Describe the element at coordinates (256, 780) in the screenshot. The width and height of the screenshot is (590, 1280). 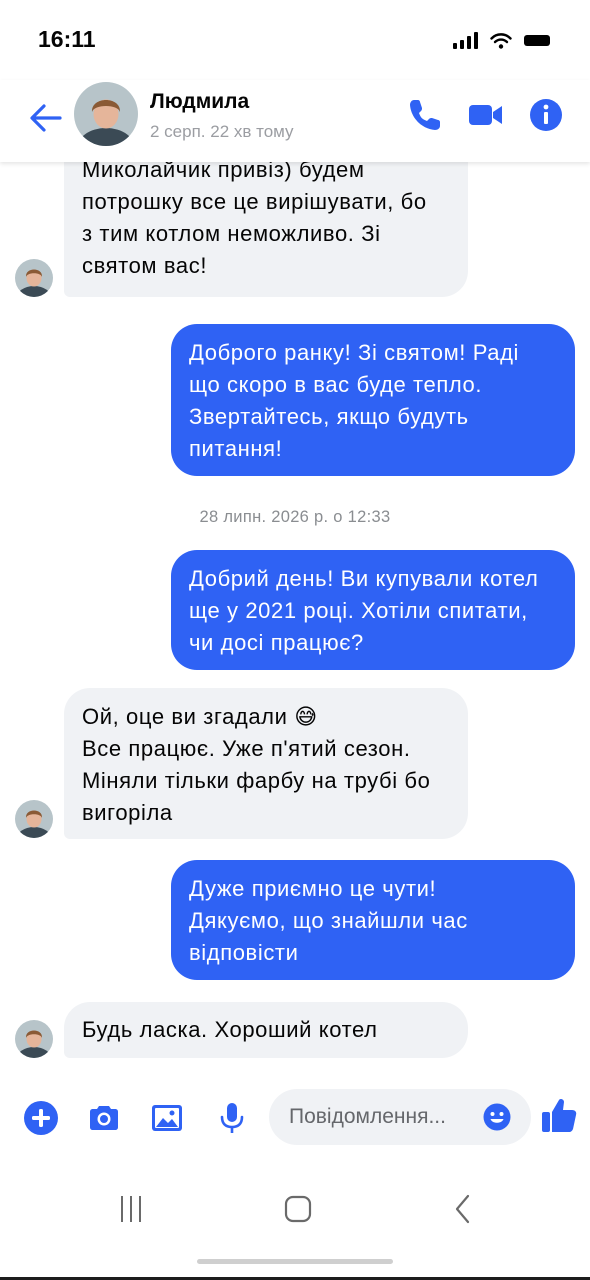
I see `message-line: Міняли тільки фарбу на трубі бо` at that location.